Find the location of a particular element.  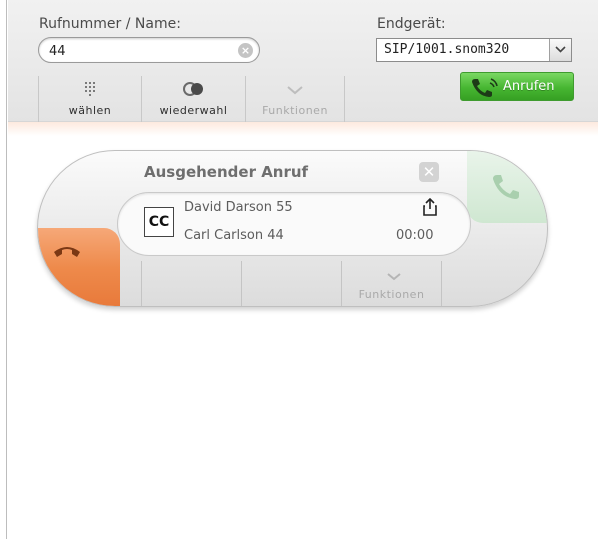

contact-badge: CC is located at coordinates (159, 222).